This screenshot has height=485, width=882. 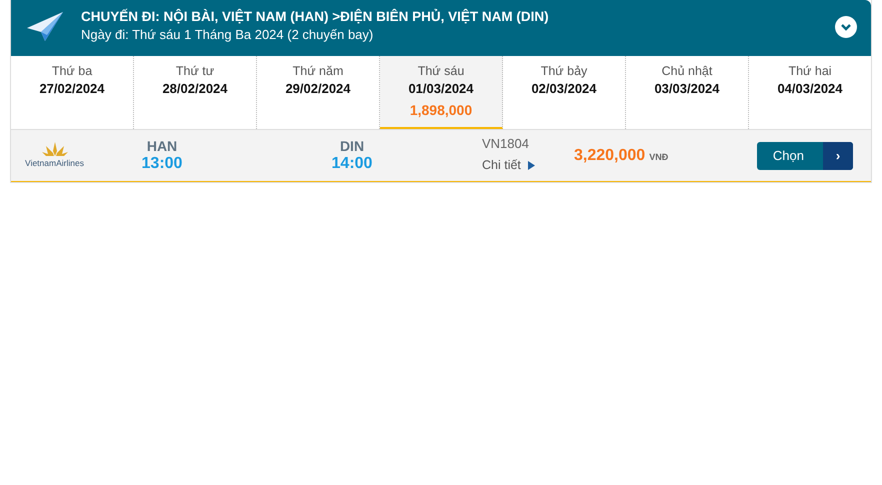 I want to click on flight-time: 13:00, so click(x=162, y=164).